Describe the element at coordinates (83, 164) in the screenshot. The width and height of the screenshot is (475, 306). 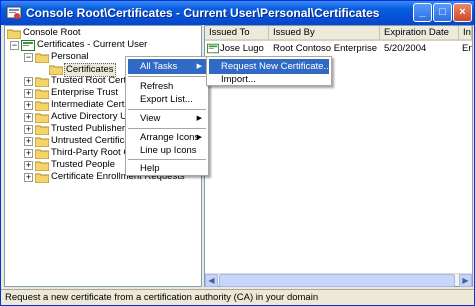
I see `tree-item-label: Trusted People` at that location.